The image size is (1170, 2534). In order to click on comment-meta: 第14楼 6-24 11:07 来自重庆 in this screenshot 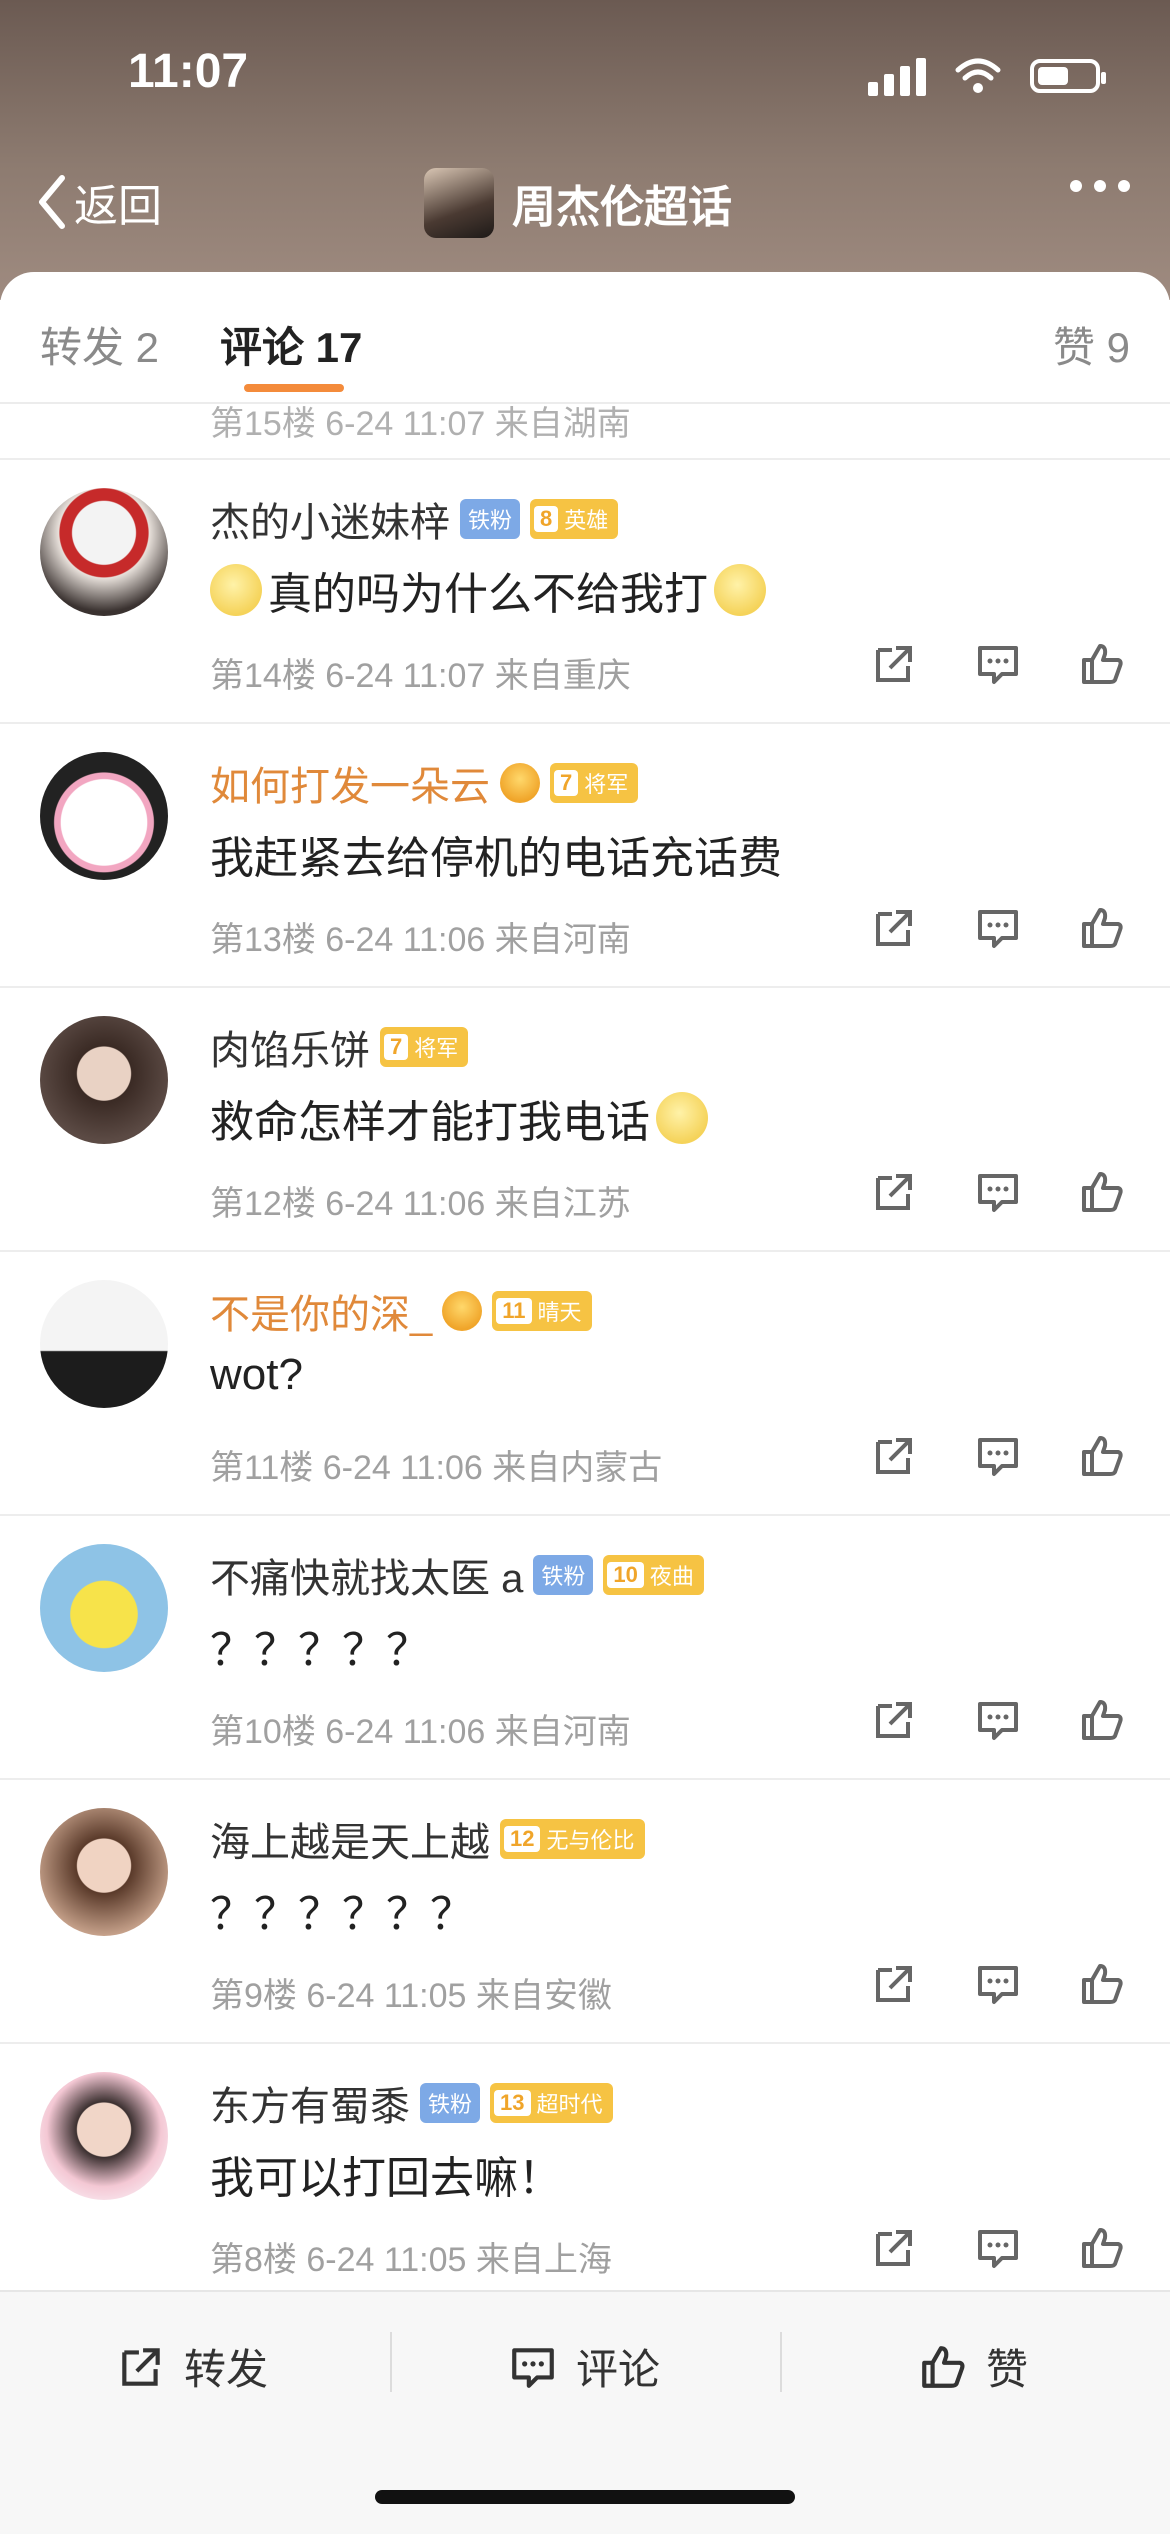, I will do `click(420, 676)`.